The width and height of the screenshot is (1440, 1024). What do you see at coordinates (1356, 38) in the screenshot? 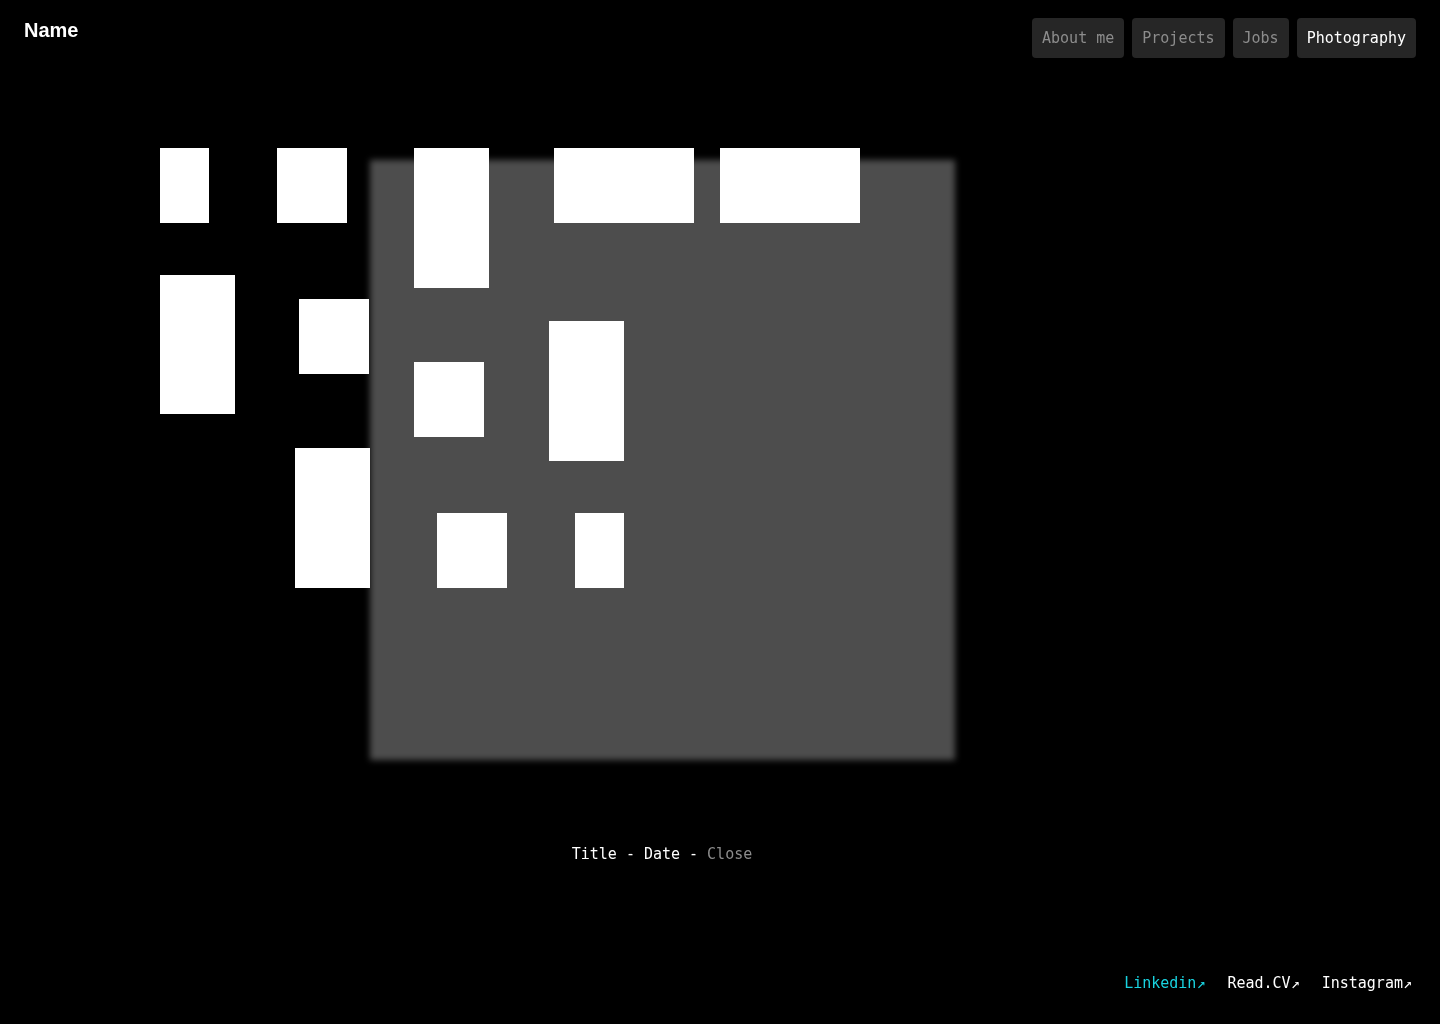
I see `nav-tab: Photography` at bounding box center [1356, 38].